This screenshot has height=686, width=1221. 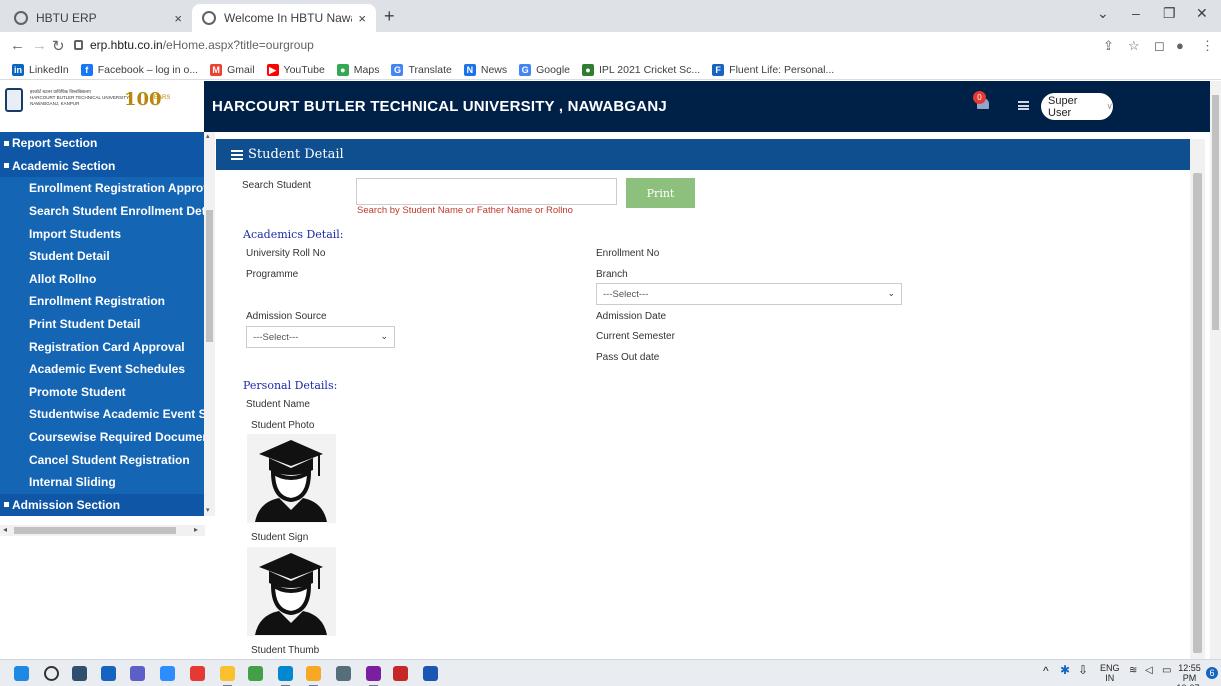 What do you see at coordinates (1046, 671) in the screenshot?
I see `tray-overflow-icon: ^` at bounding box center [1046, 671].